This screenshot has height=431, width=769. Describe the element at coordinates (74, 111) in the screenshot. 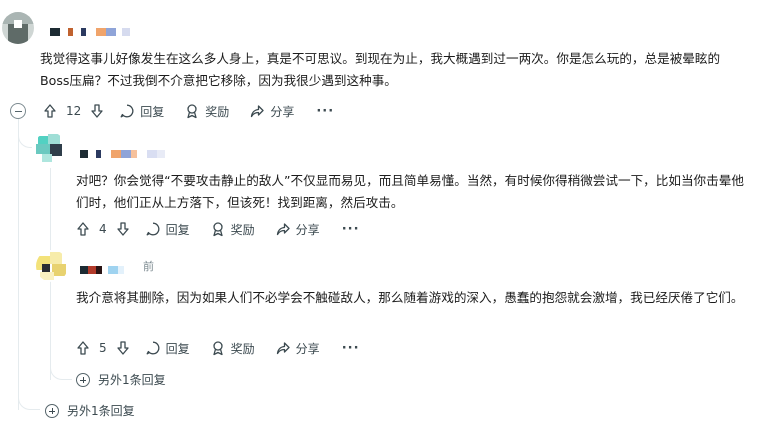

I see `vote-count: 12` at that location.